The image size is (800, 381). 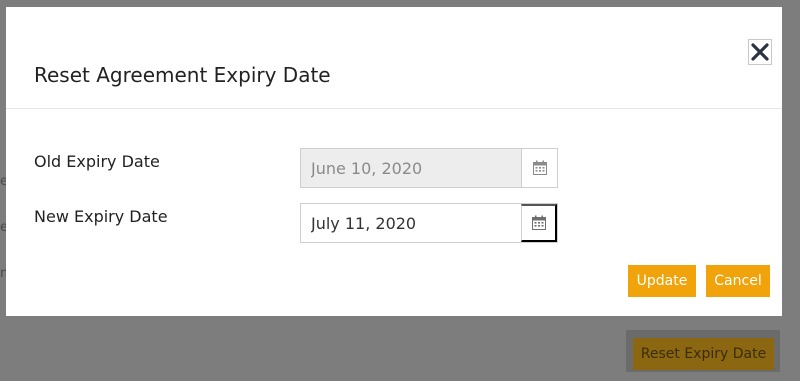 What do you see at coordinates (411, 223) in the screenshot?
I see `new-expiry-date-input` at bounding box center [411, 223].